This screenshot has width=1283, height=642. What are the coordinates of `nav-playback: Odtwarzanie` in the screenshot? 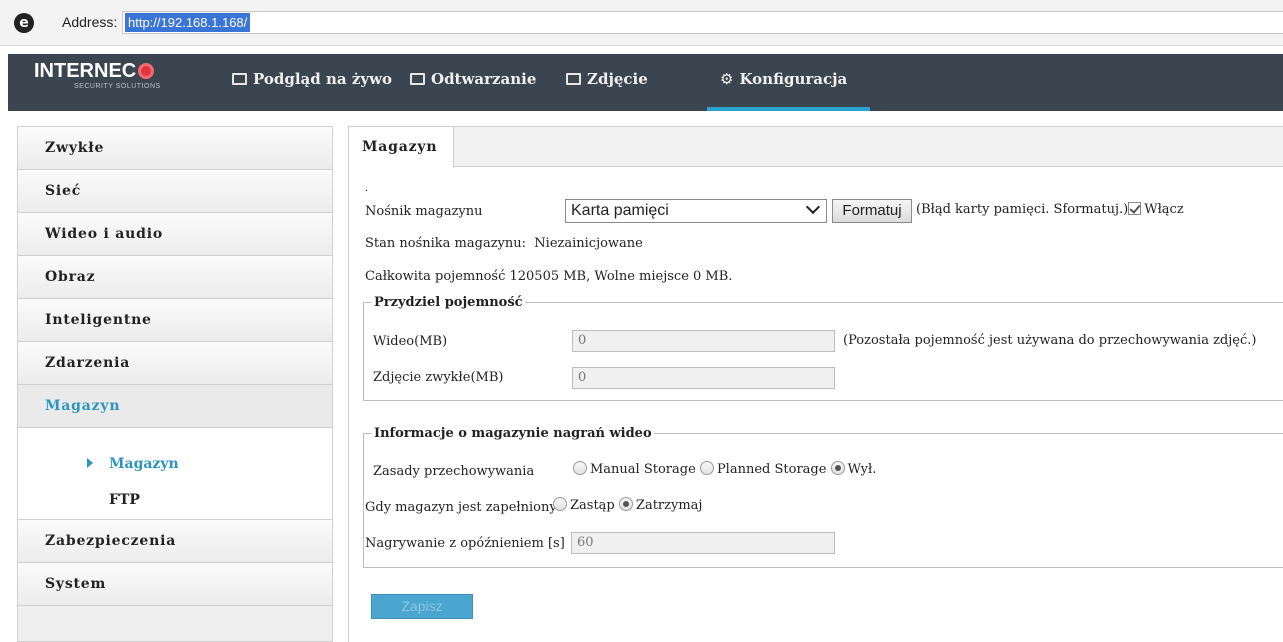 It's located at (473, 79).